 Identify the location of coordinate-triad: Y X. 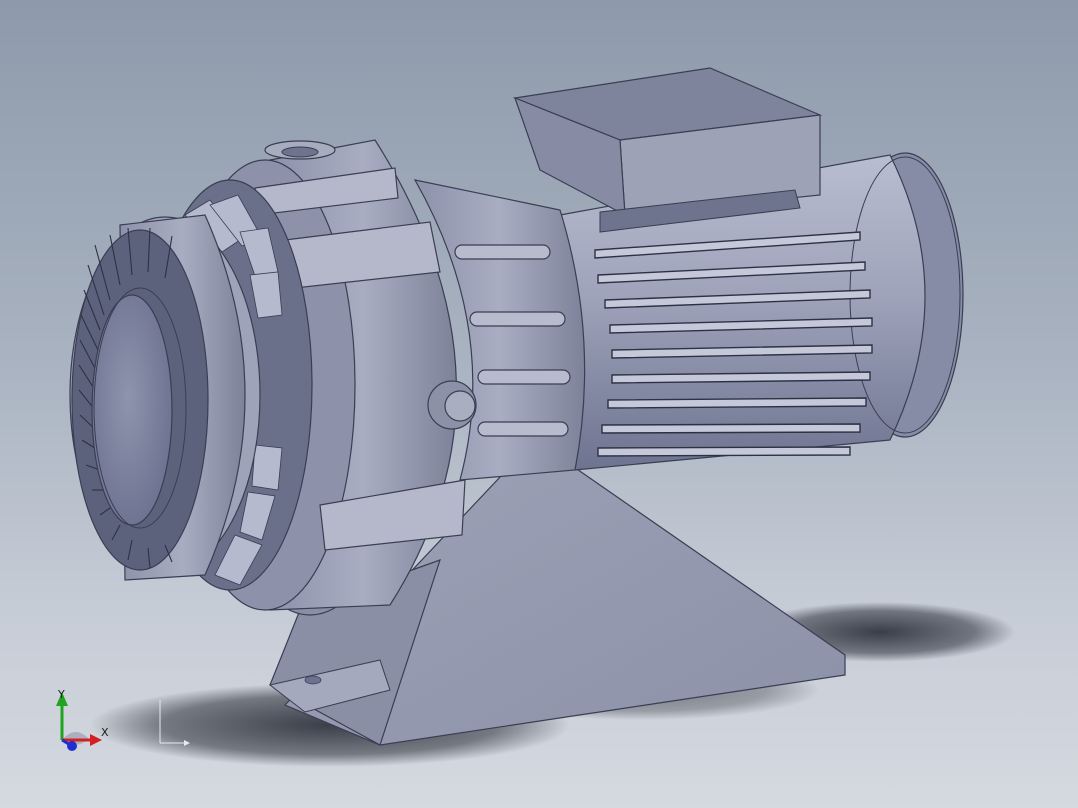
(85, 720).